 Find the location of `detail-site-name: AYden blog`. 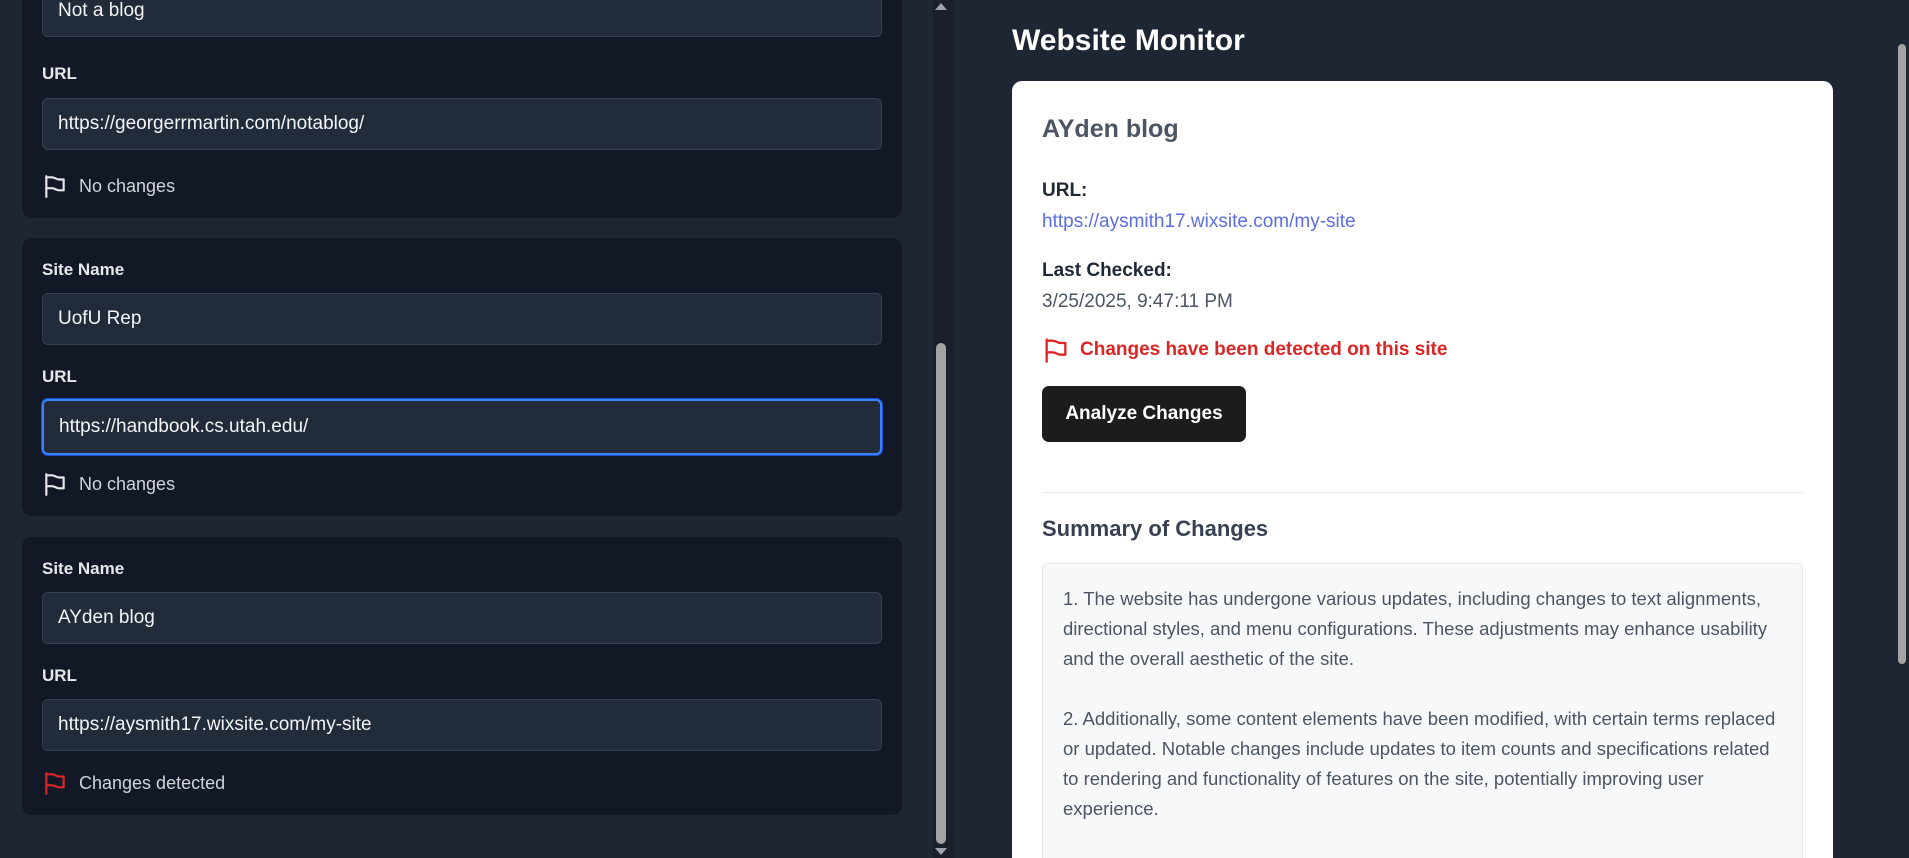

detail-site-name: AYden blog is located at coordinates (1110, 129).